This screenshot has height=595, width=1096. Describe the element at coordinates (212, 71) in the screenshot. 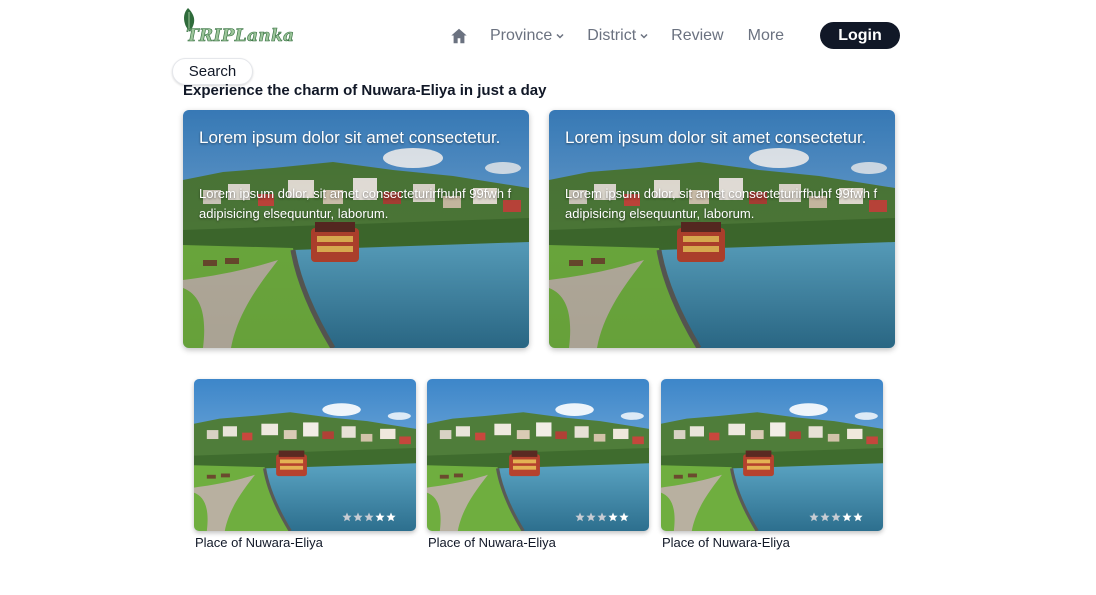

I see `search-button: Search` at that location.